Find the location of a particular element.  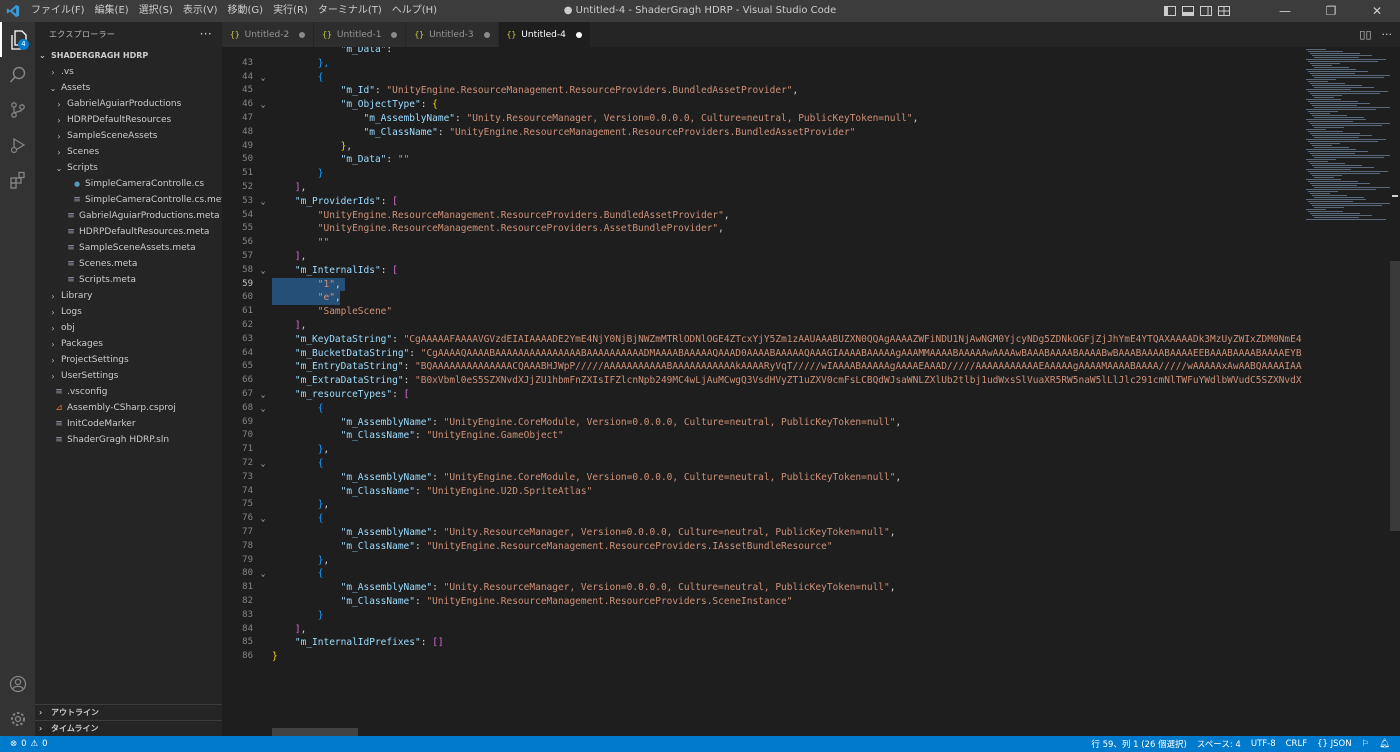

tab-untitled-4: {} Untitled-4 is located at coordinates (544, 34).